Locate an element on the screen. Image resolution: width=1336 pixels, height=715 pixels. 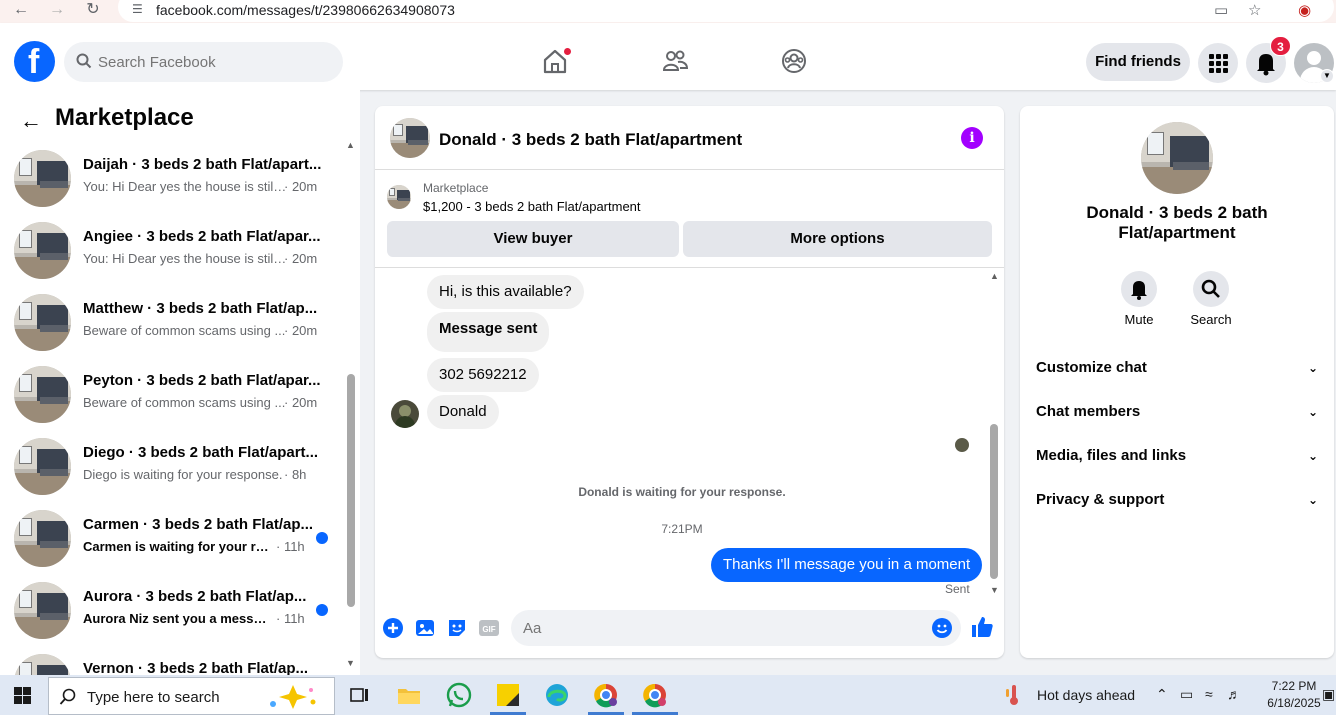
incoming-message: Donald is located at coordinates (463, 412).